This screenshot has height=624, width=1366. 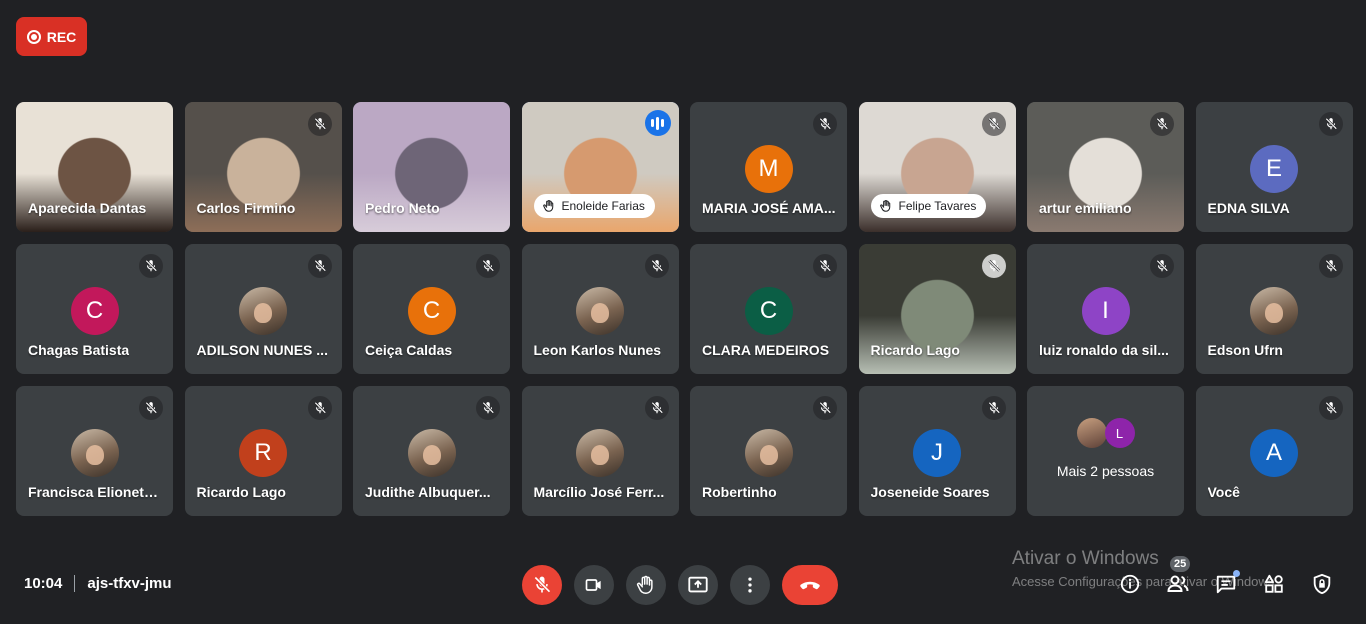 I want to click on participant-avatar: I, so click(x=1105, y=311).